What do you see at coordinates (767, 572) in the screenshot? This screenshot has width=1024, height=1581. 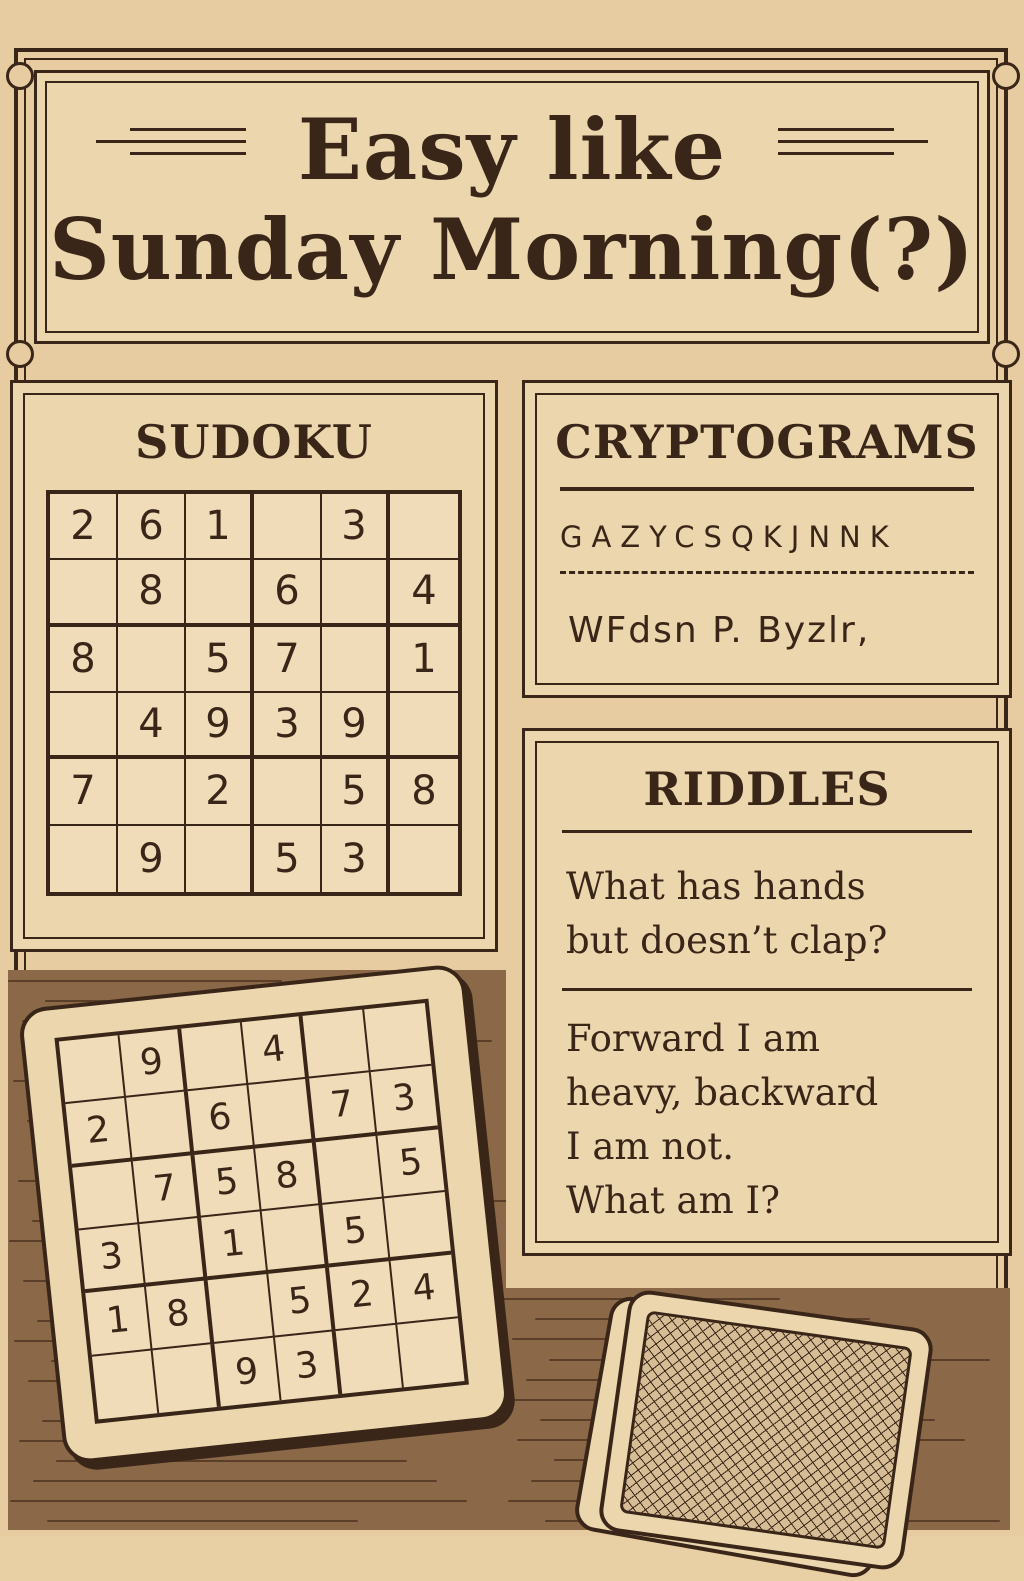 I see `cryptogram-blanks` at bounding box center [767, 572].